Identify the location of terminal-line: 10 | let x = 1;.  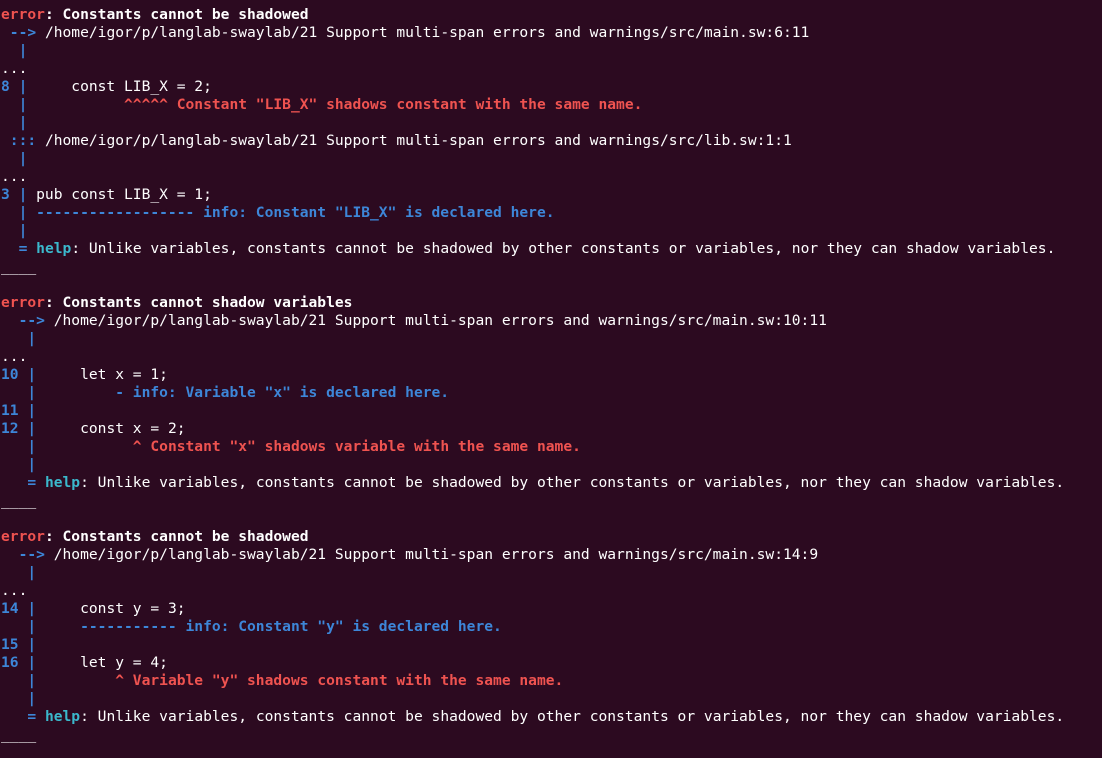
(551, 375).